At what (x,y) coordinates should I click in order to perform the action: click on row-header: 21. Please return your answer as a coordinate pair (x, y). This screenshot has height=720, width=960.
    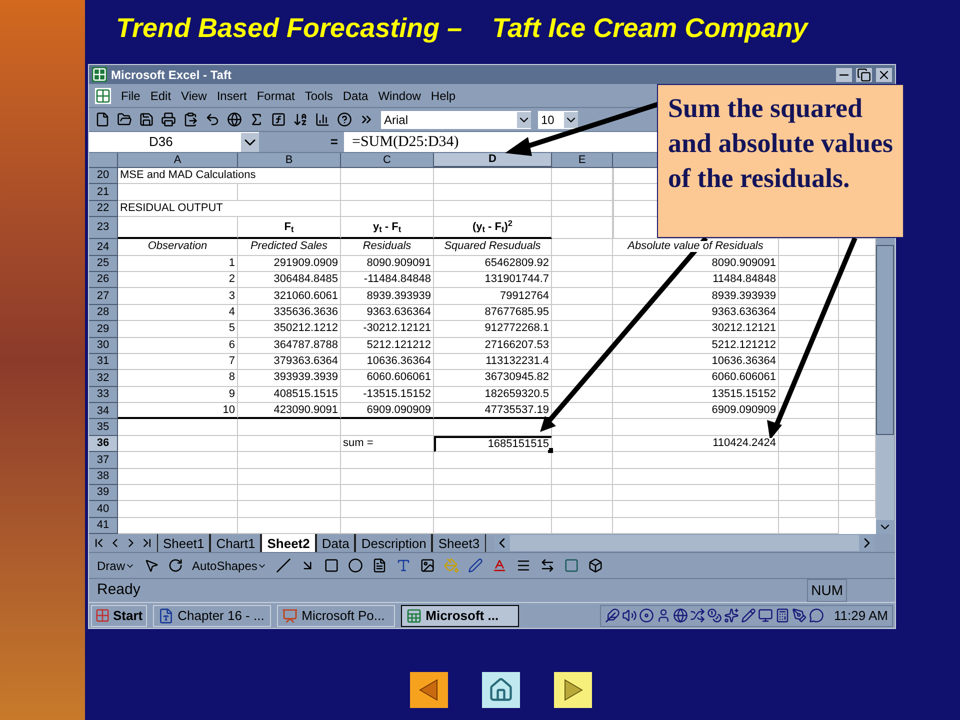
    Looking at the image, I should click on (103, 192).